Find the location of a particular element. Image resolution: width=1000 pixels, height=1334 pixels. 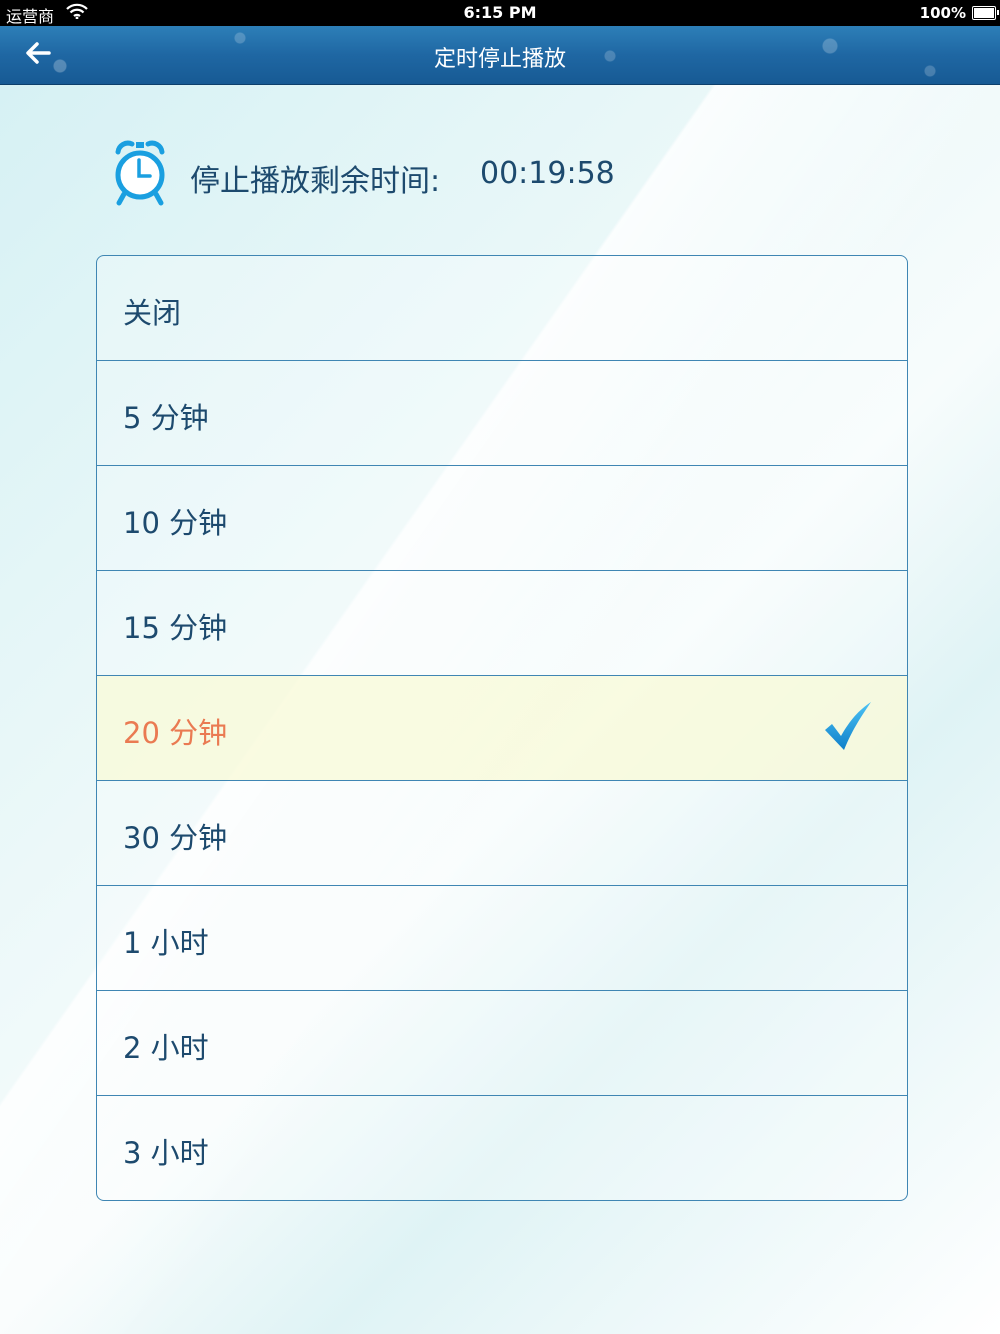

option-5-min: 5 分钟 is located at coordinates (502, 413).